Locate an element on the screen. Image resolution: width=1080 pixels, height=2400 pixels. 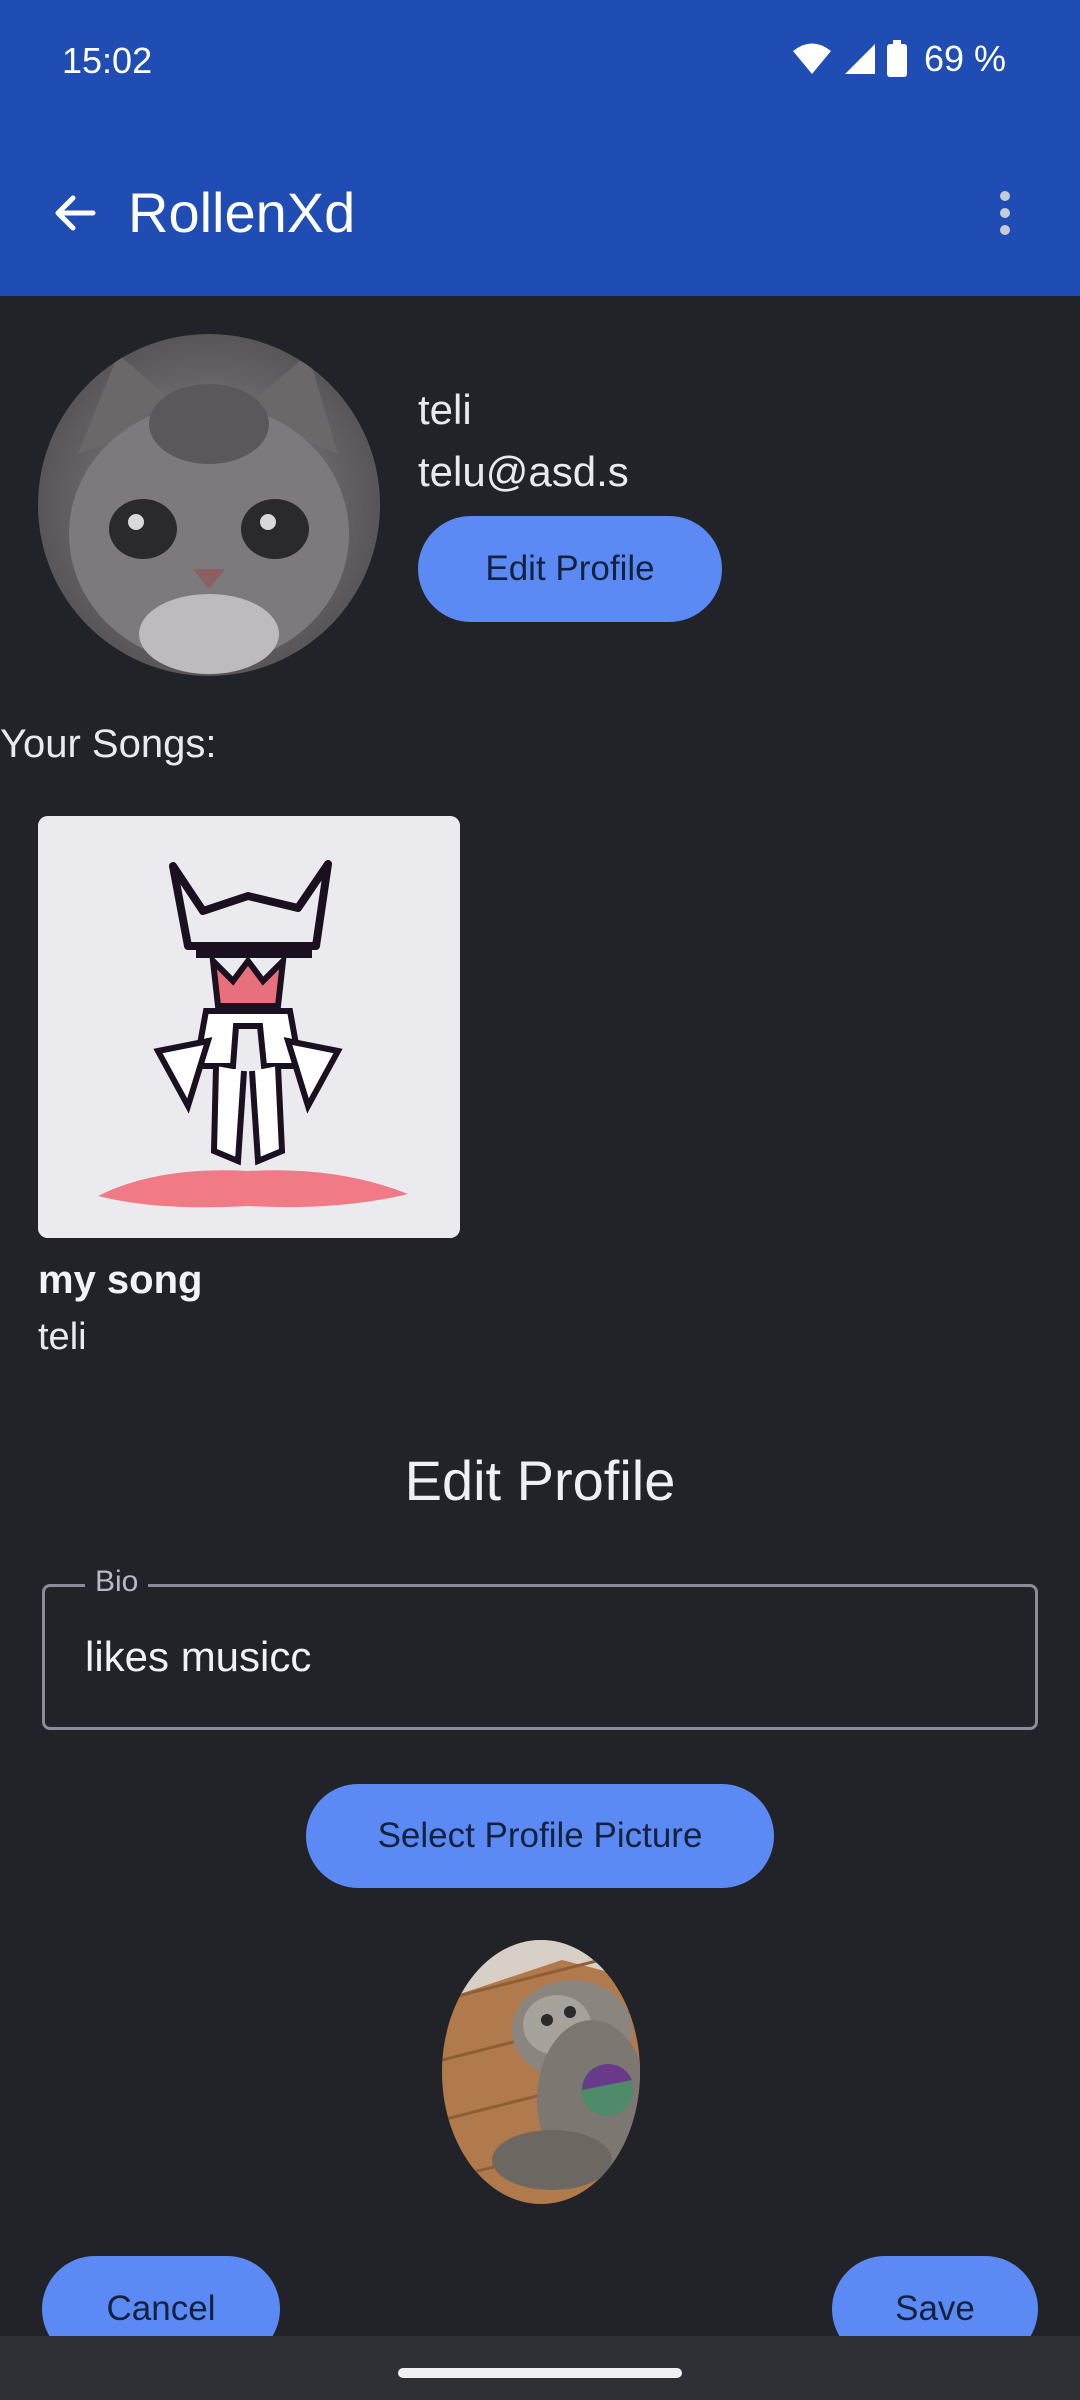
battery-icon is located at coordinates (896, 58).